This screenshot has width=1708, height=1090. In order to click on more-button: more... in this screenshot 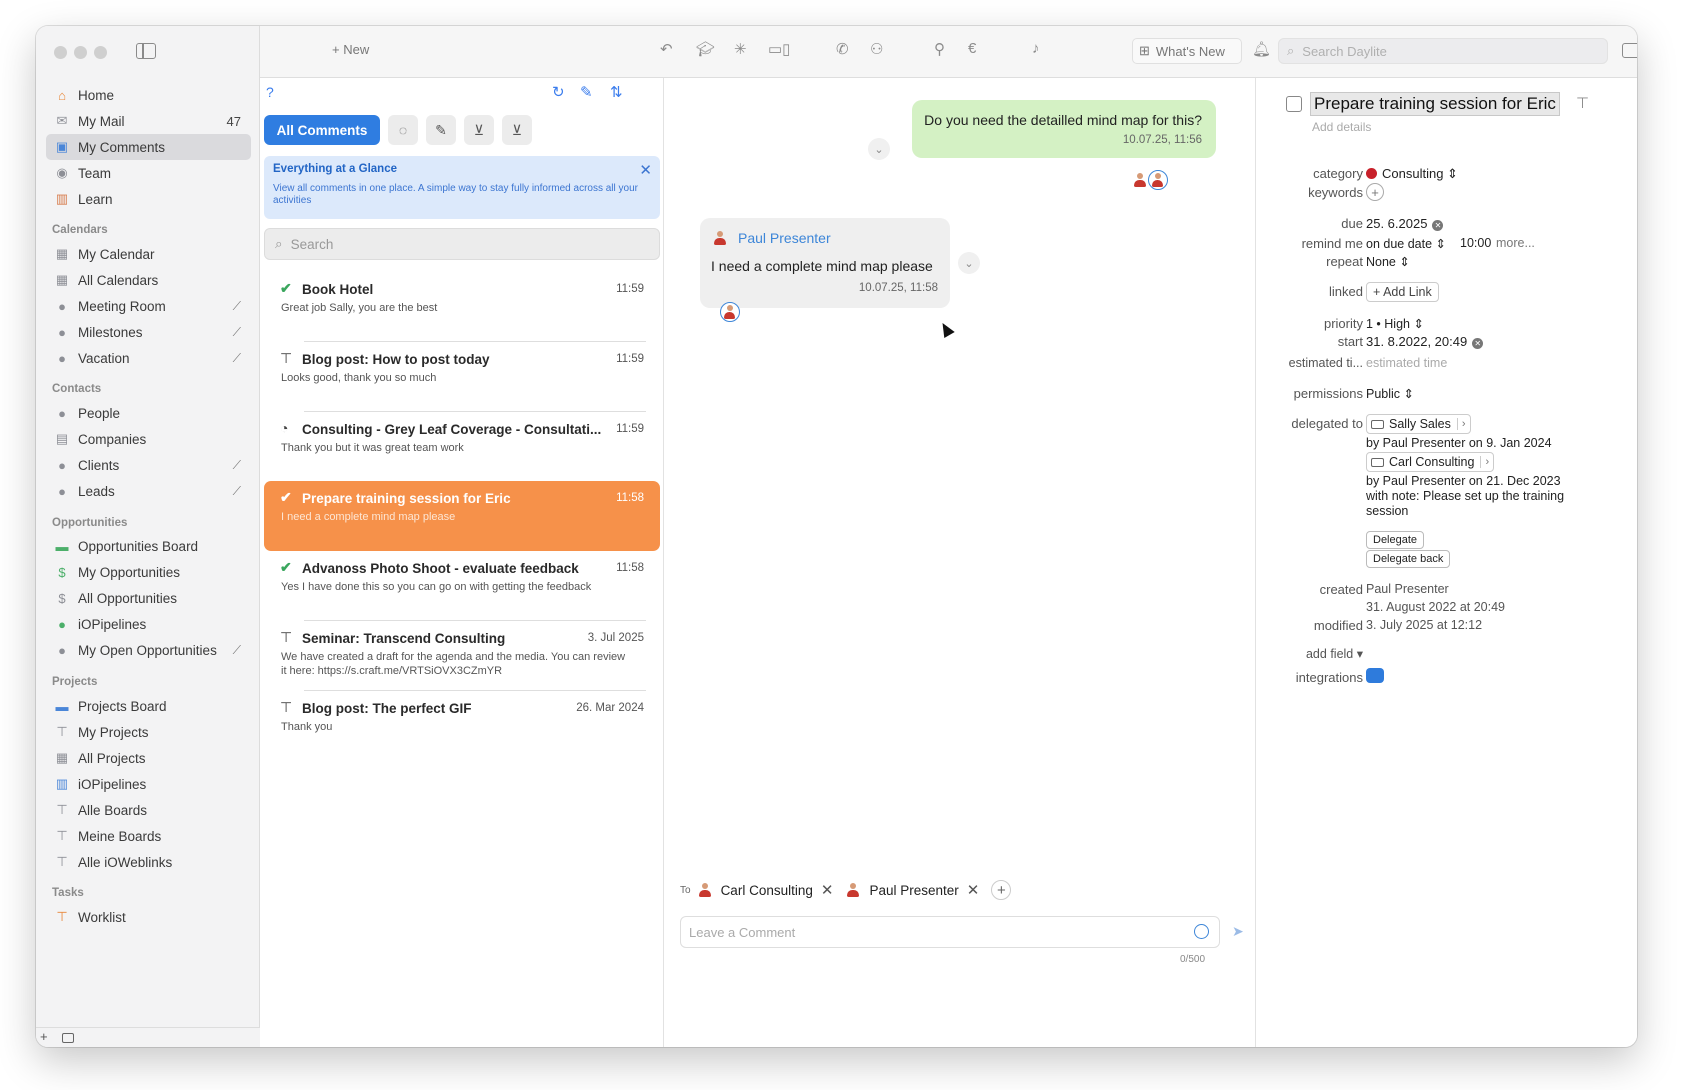, I will do `click(1515, 243)`.